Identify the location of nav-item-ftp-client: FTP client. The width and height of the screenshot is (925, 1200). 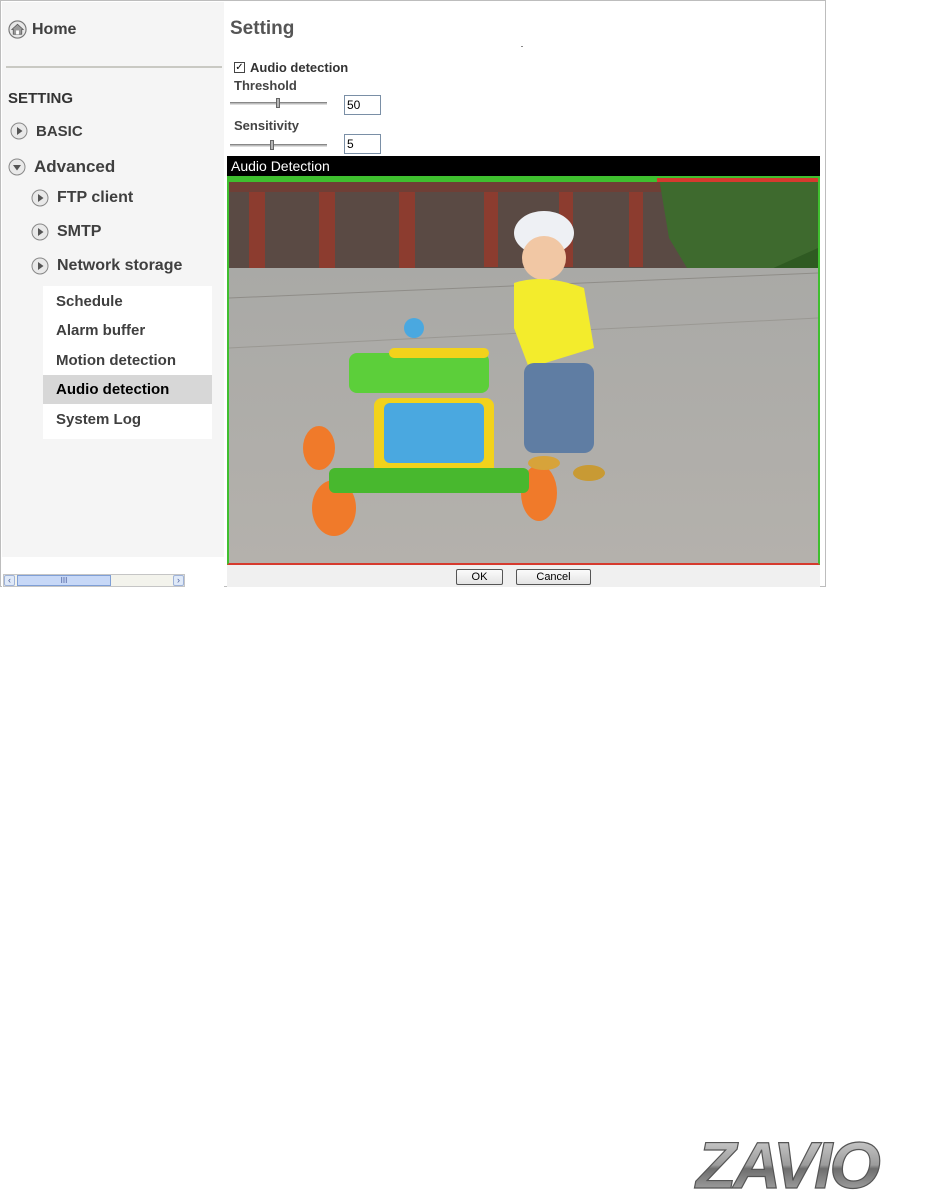
(82, 198).